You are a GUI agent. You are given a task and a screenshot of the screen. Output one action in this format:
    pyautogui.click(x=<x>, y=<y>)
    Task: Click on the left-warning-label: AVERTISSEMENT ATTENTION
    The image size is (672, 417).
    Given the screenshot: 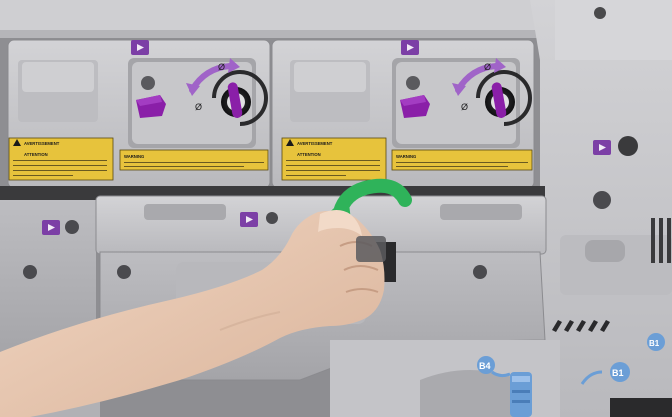 What is the action you would take?
    pyautogui.click(x=61, y=159)
    